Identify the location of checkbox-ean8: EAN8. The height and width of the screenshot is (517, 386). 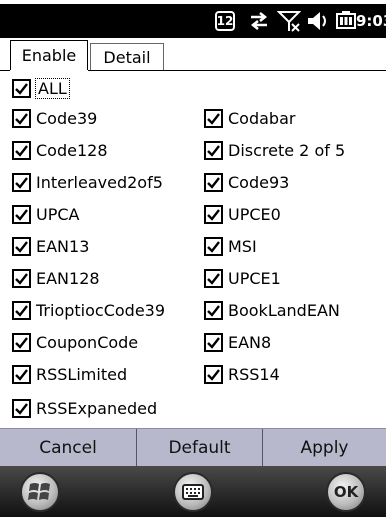
(237, 342).